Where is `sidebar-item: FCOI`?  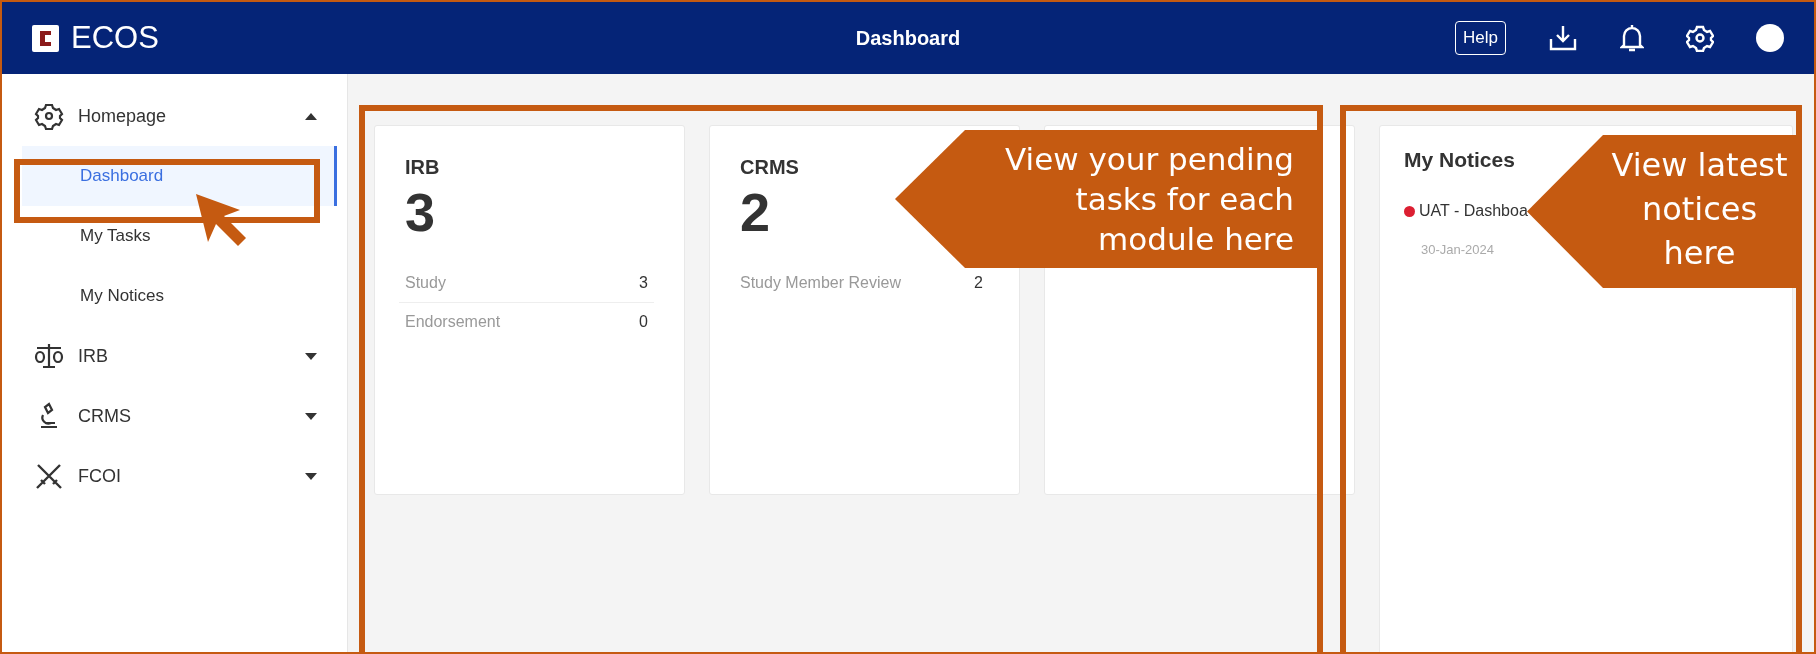
sidebar-item: FCOI is located at coordinates (174, 476).